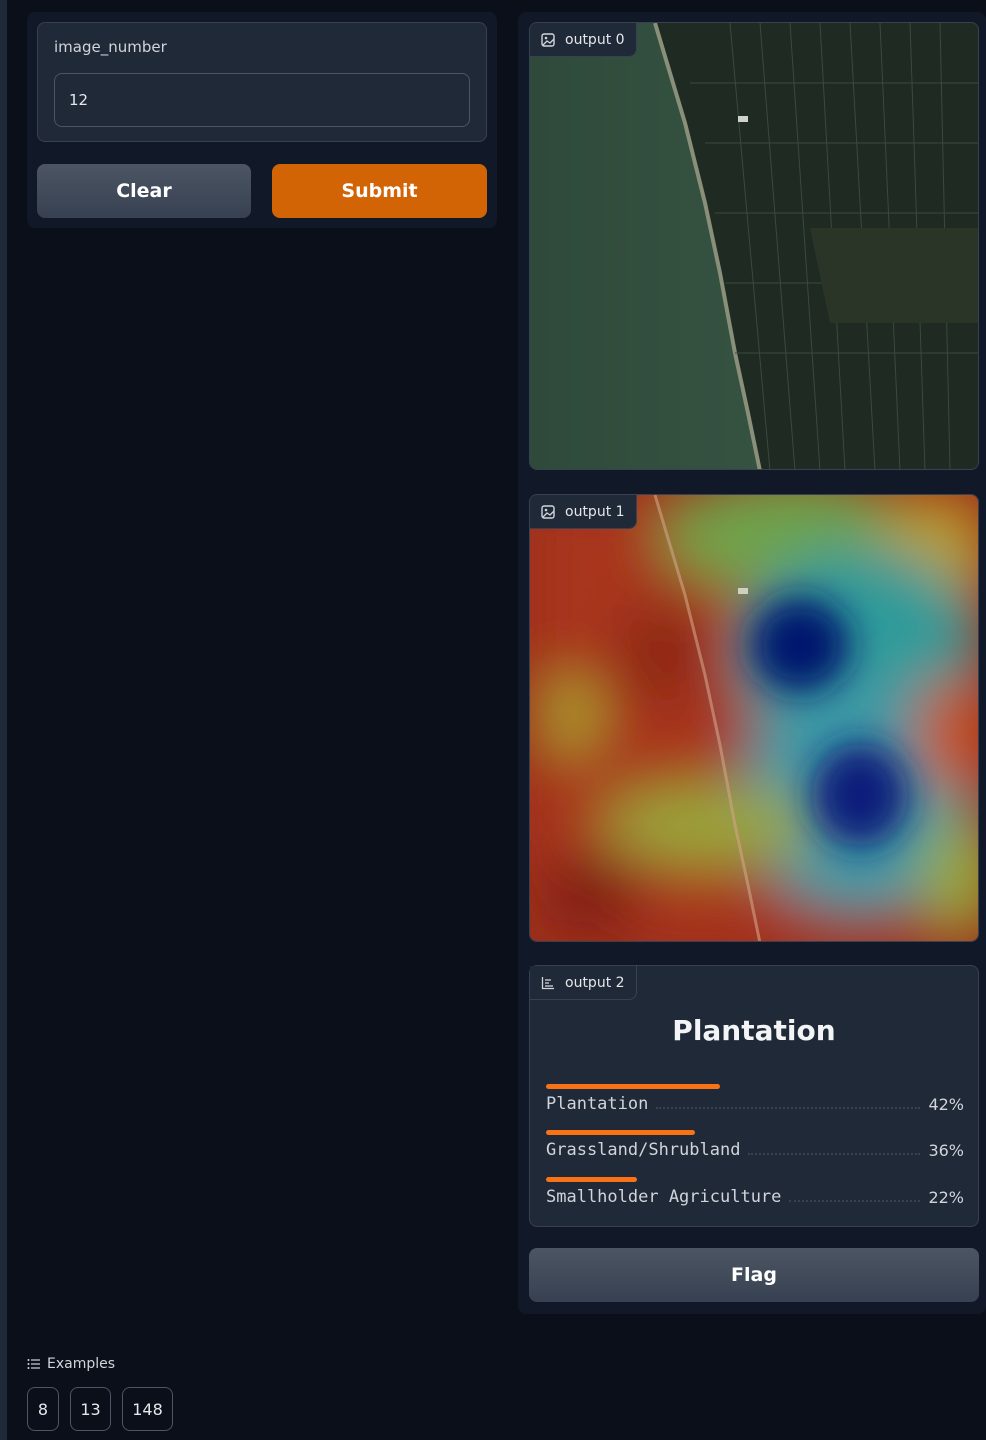 This screenshot has height=1440, width=986. I want to click on examples-header: Examples, so click(71, 1364).